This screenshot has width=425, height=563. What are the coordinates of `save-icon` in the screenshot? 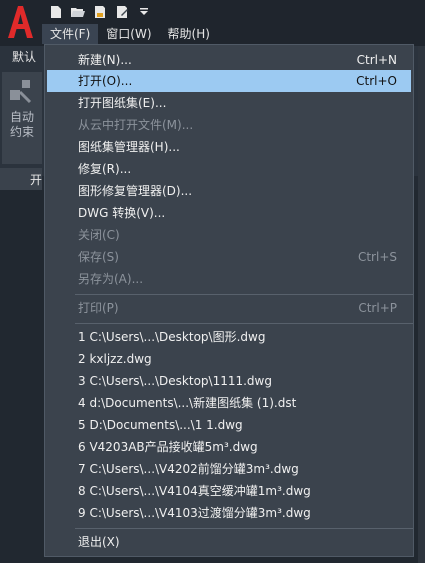 It's located at (100, 12).